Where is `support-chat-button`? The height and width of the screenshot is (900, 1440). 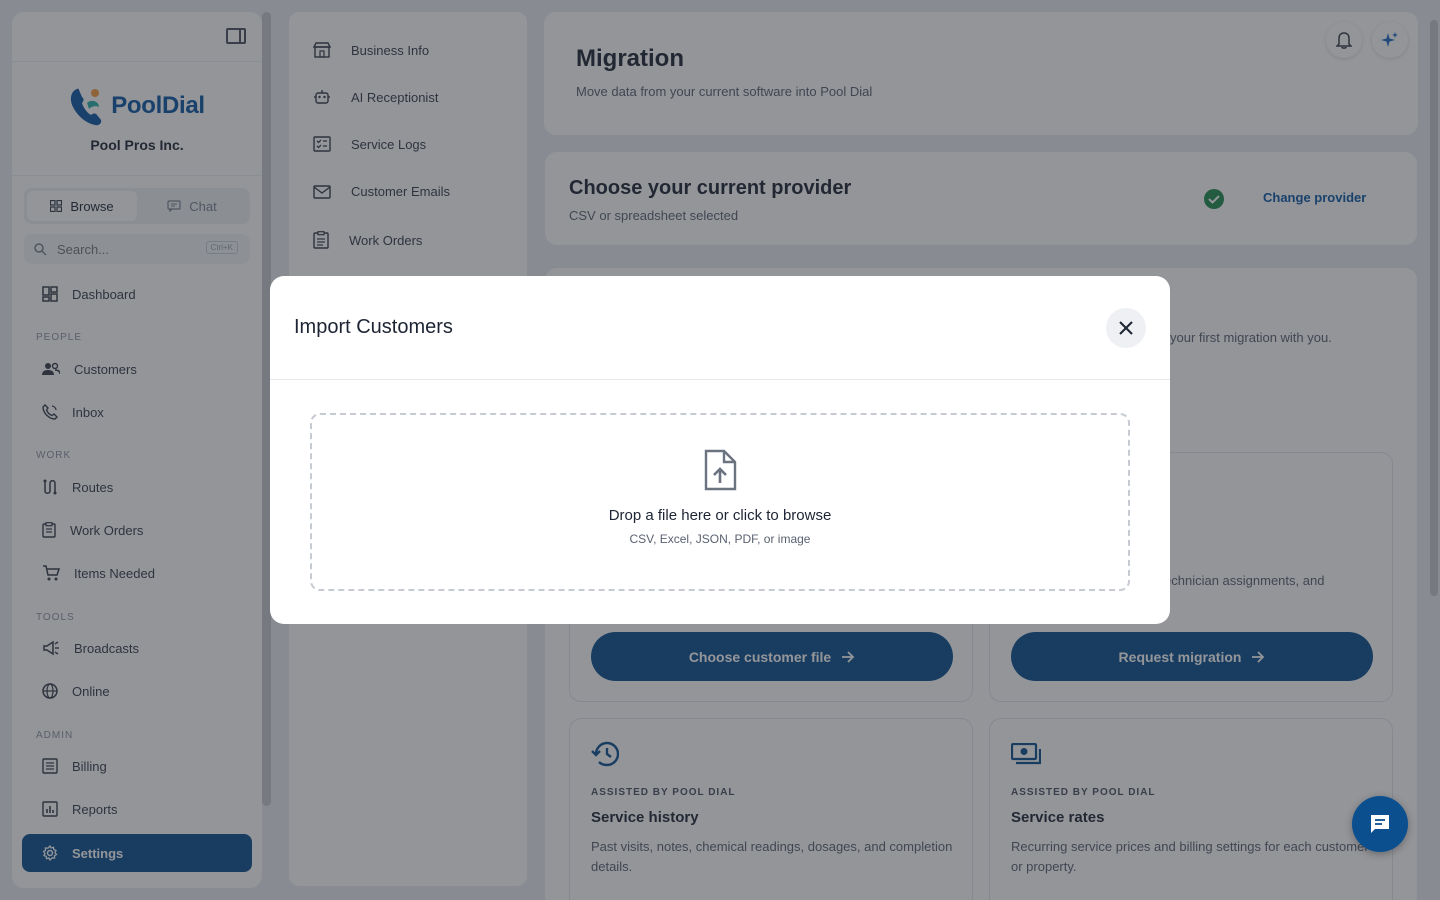
support-chat-button is located at coordinates (1380, 824).